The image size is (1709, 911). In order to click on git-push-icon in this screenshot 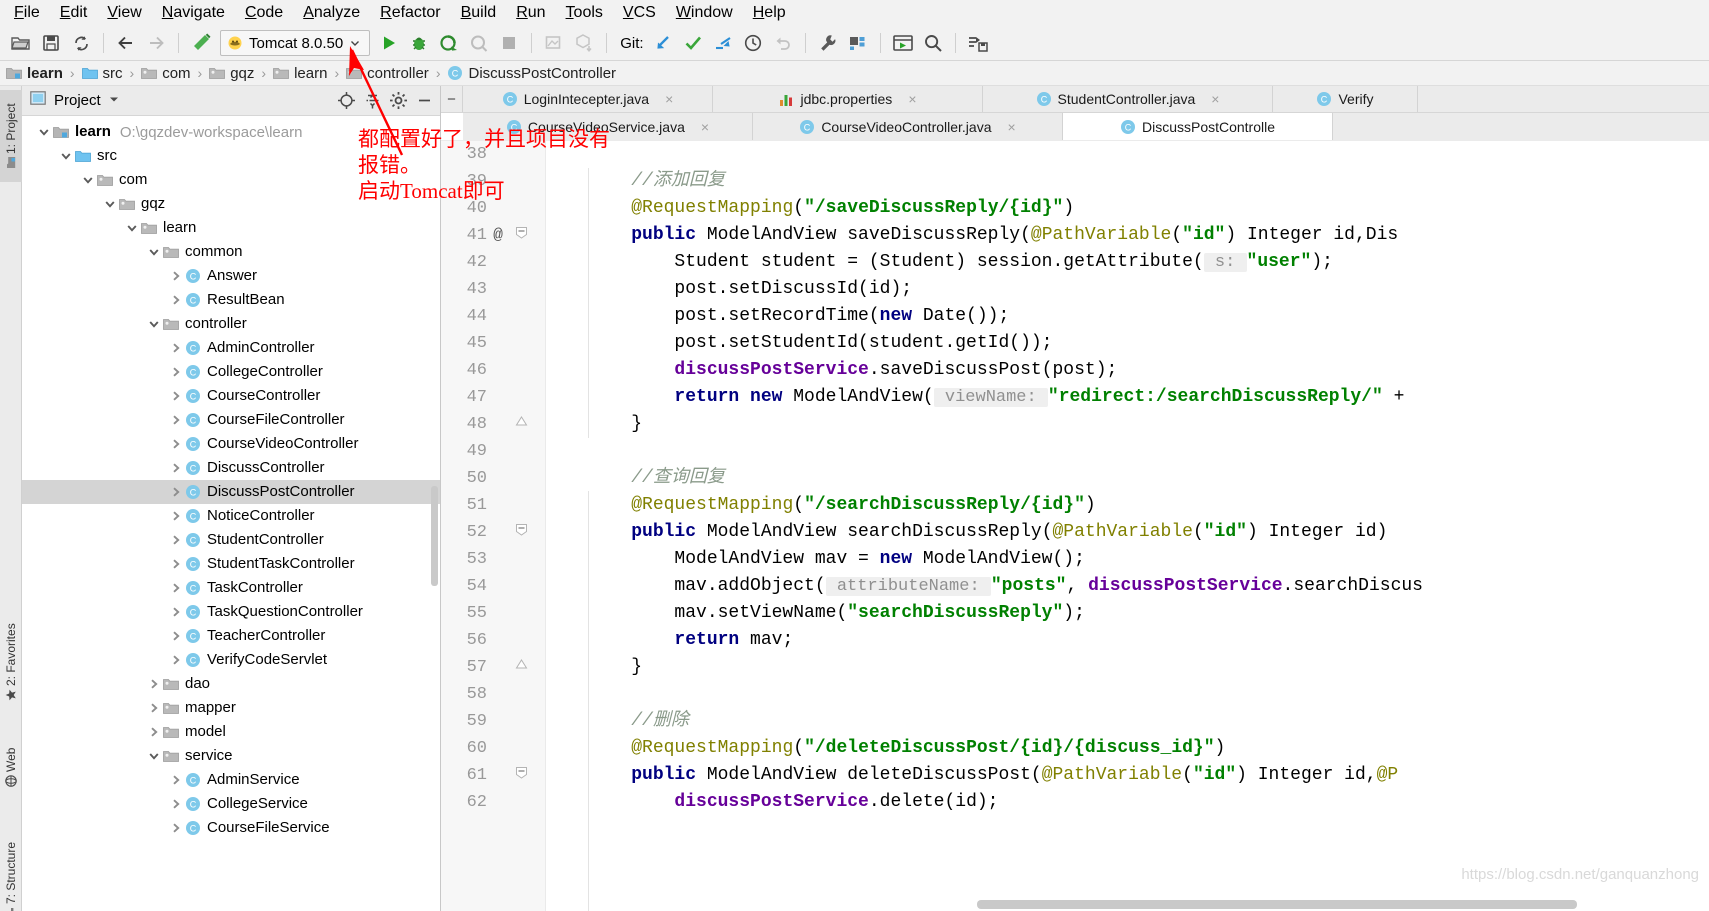, I will do `click(723, 43)`.